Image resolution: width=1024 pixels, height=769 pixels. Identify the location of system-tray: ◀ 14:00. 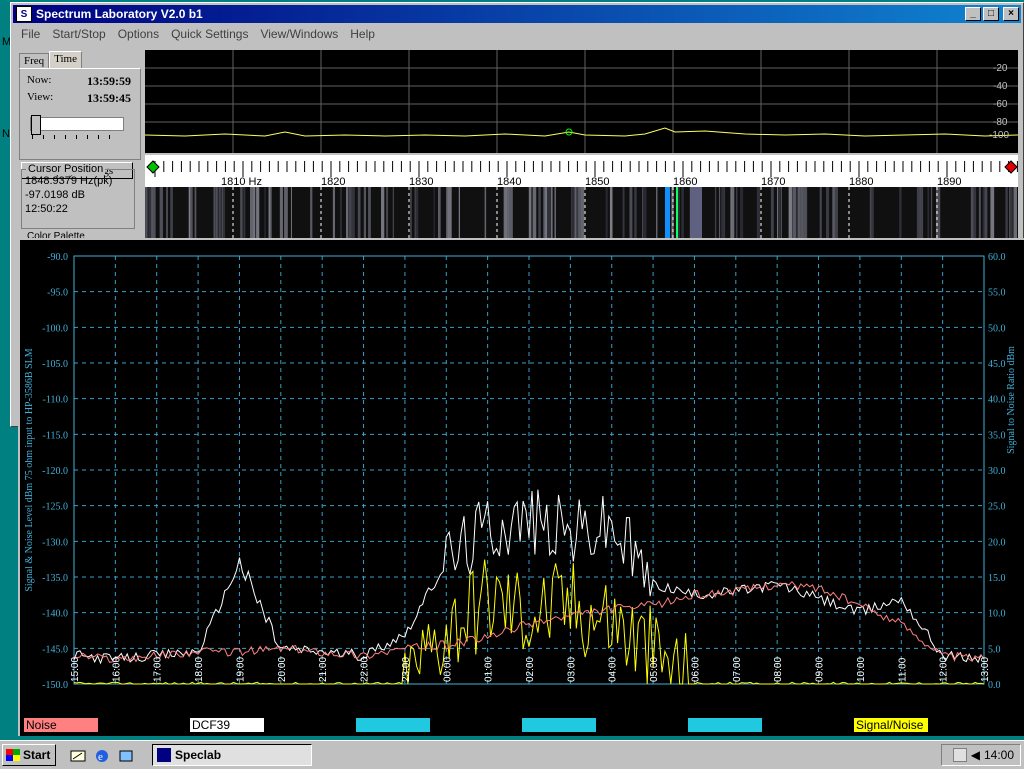
(981, 755).